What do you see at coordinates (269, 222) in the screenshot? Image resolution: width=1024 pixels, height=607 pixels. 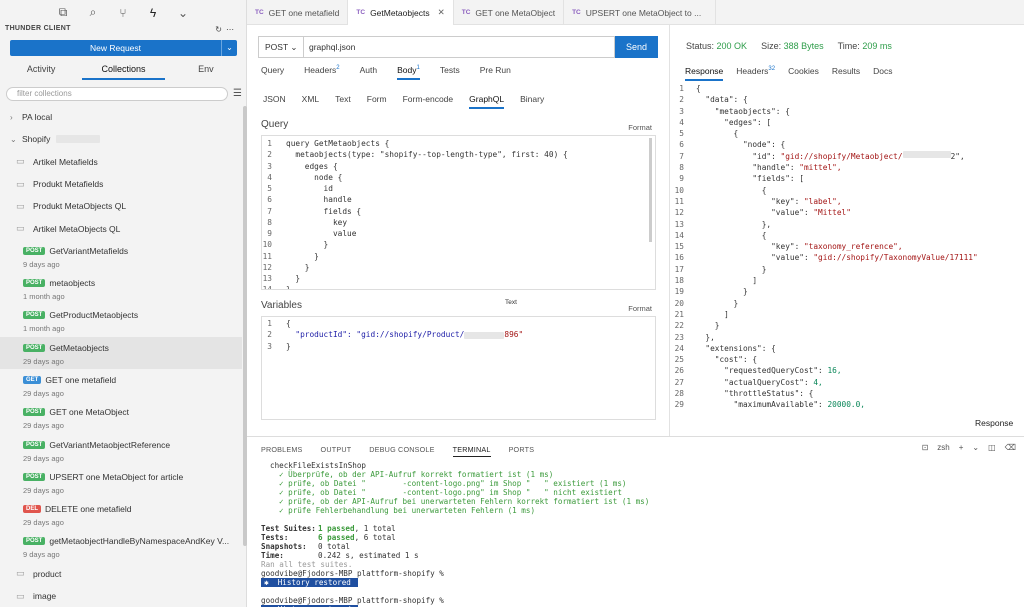 I see `line-number: 8` at bounding box center [269, 222].